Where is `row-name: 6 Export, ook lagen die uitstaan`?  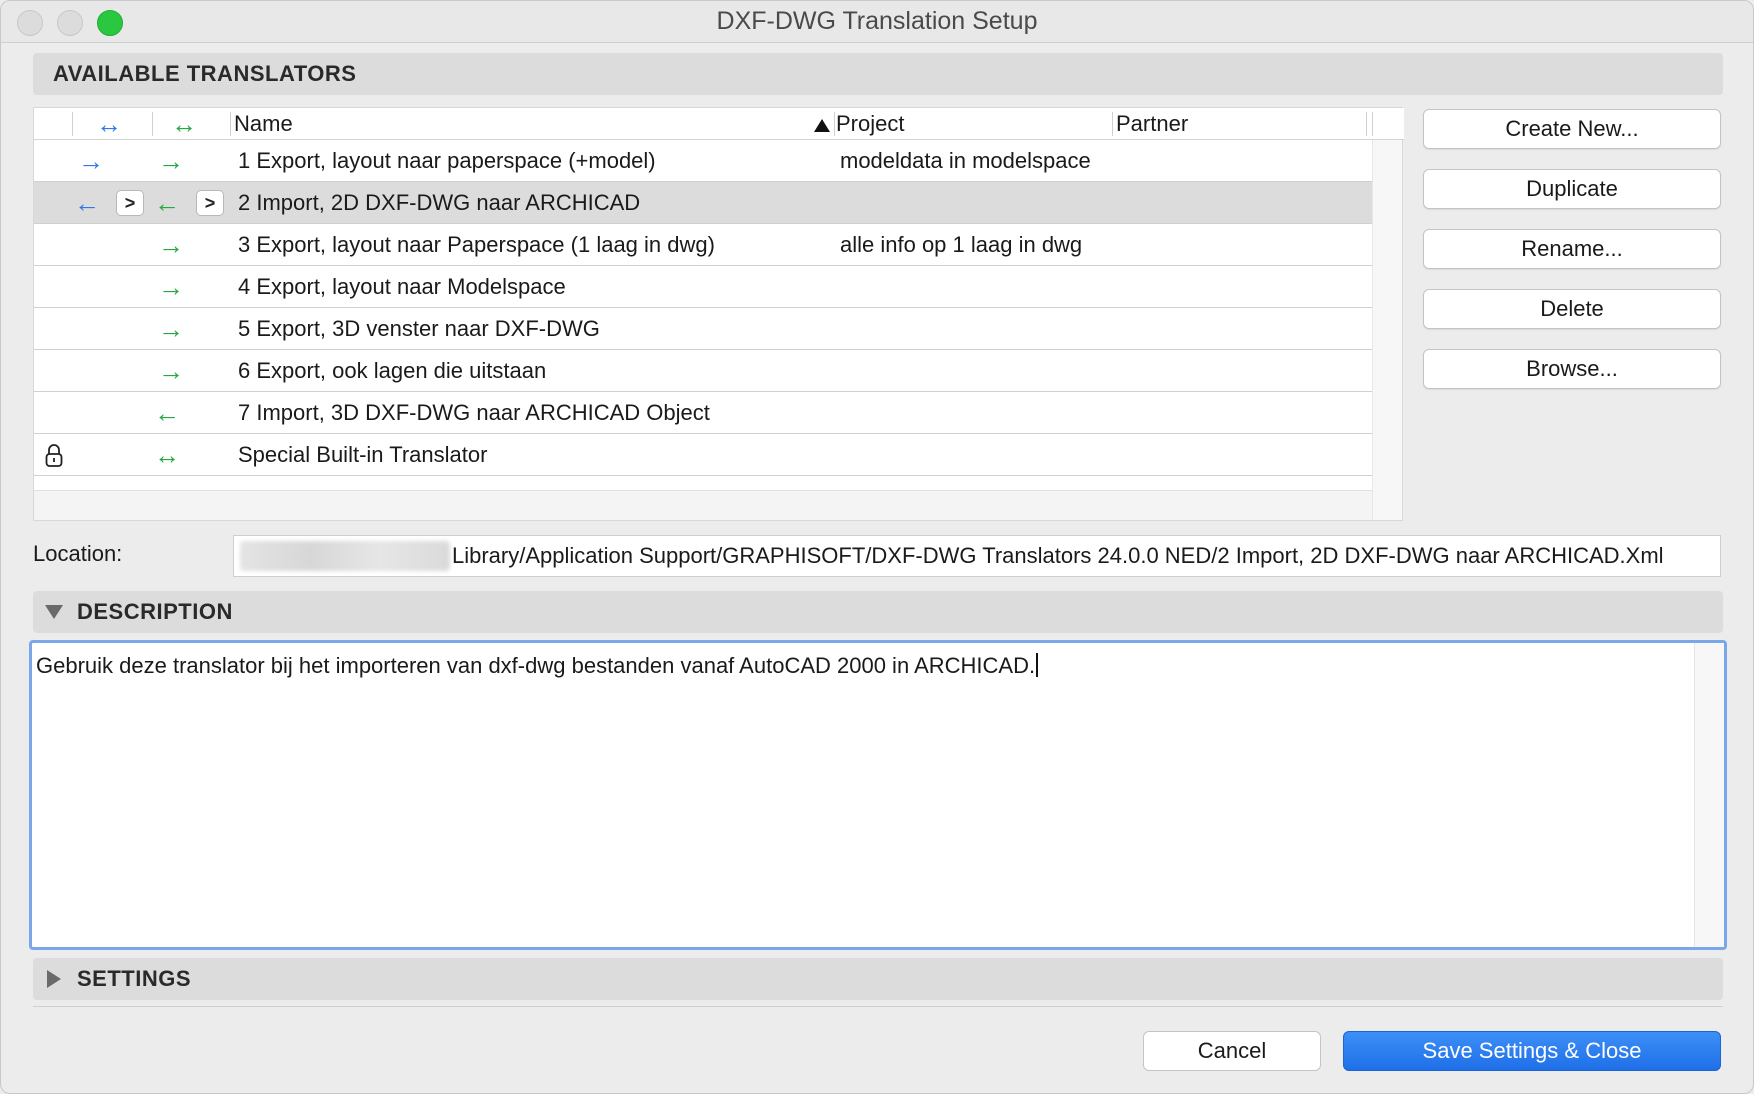 row-name: 6 Export, ook lagen die uitstaan is located at coordinates (392, 370).